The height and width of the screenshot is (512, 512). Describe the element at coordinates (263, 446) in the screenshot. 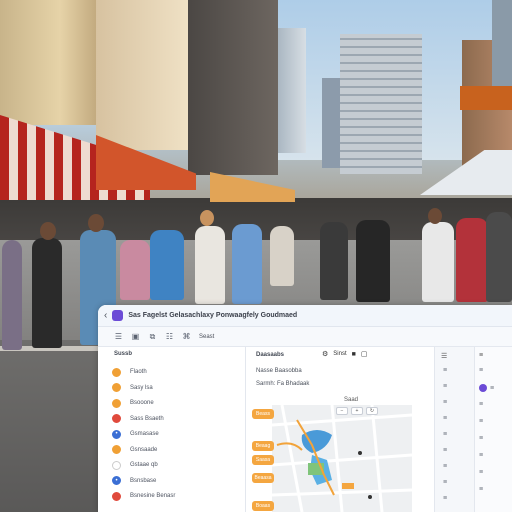

I see `map-tag: Beaag` at that location.